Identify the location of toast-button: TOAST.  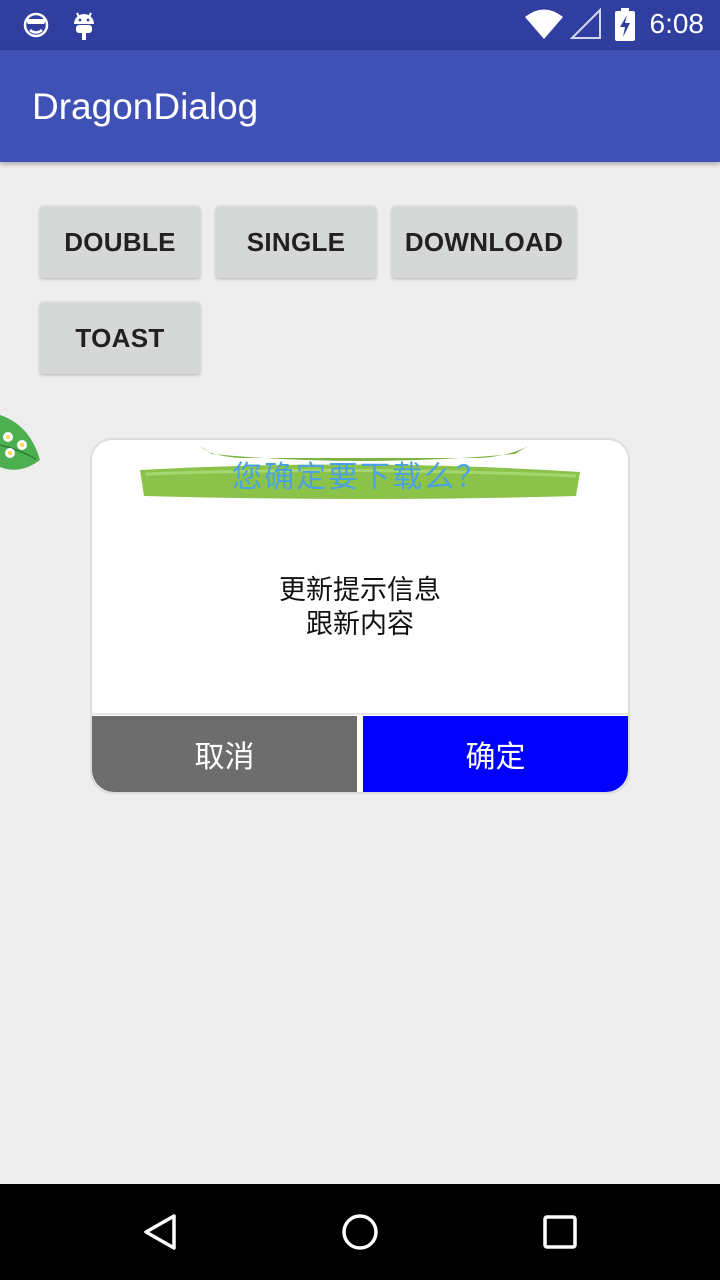
(120, 338).